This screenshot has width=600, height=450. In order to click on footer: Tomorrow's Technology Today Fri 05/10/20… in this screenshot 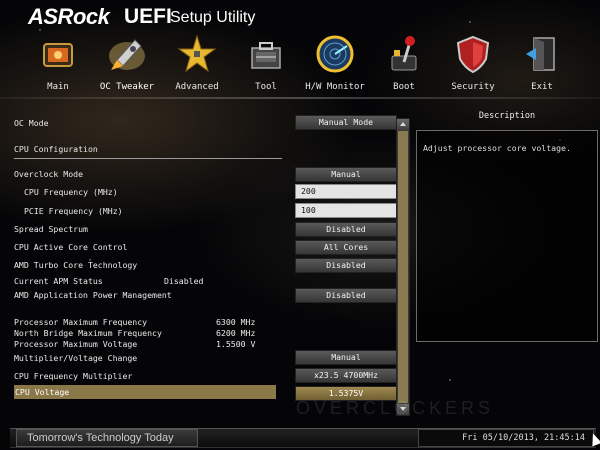, I will do `click(300, 435)`.